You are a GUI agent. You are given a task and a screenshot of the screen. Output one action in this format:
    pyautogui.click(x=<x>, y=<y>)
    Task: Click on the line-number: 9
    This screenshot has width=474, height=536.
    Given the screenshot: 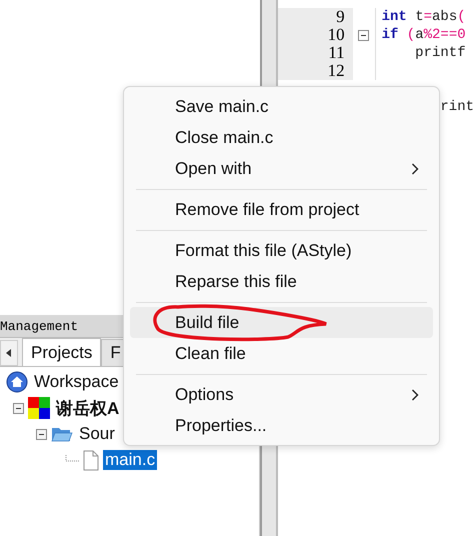 What is the action you would take?
    pyautogui.click(x=340, y=16)
    